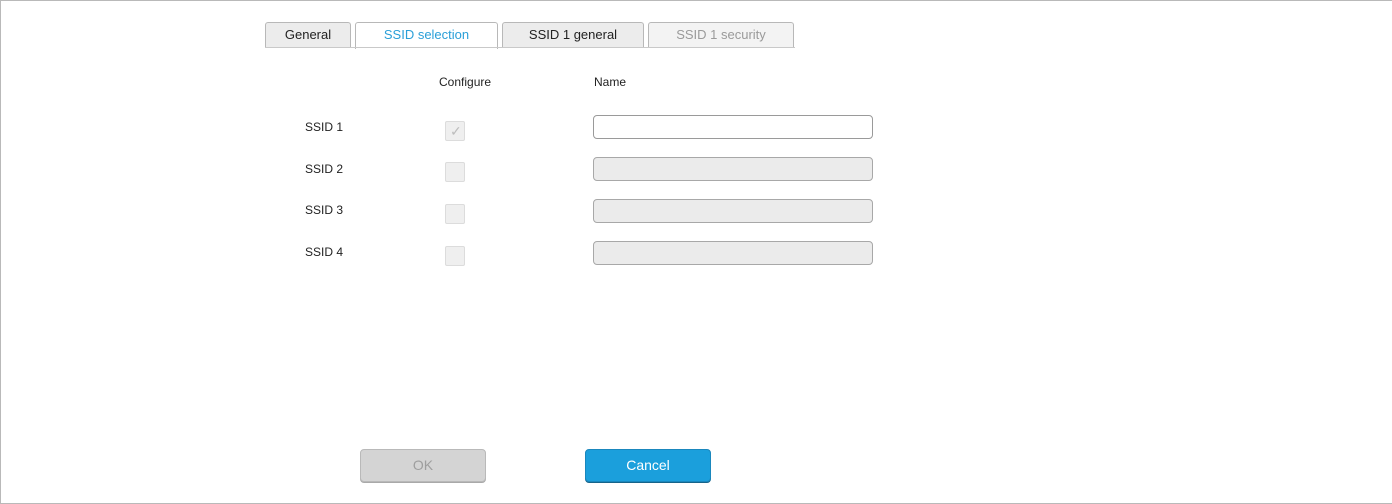  I want to click on ssid-4-configure-checkbox, so click(455, 256).